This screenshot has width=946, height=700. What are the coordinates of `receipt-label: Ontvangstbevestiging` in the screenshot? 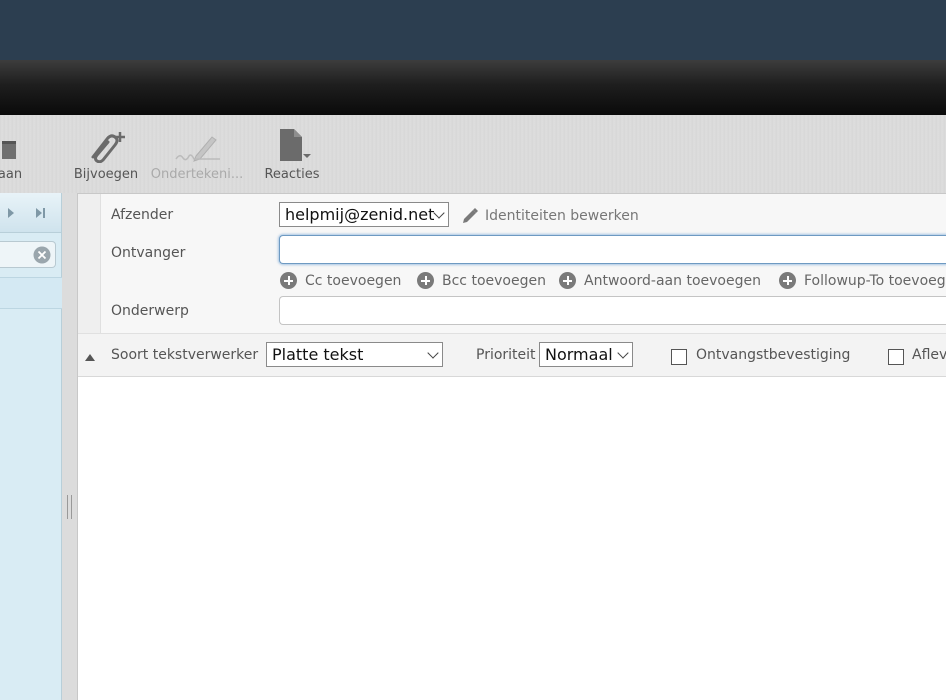 It's located at (773, 355).